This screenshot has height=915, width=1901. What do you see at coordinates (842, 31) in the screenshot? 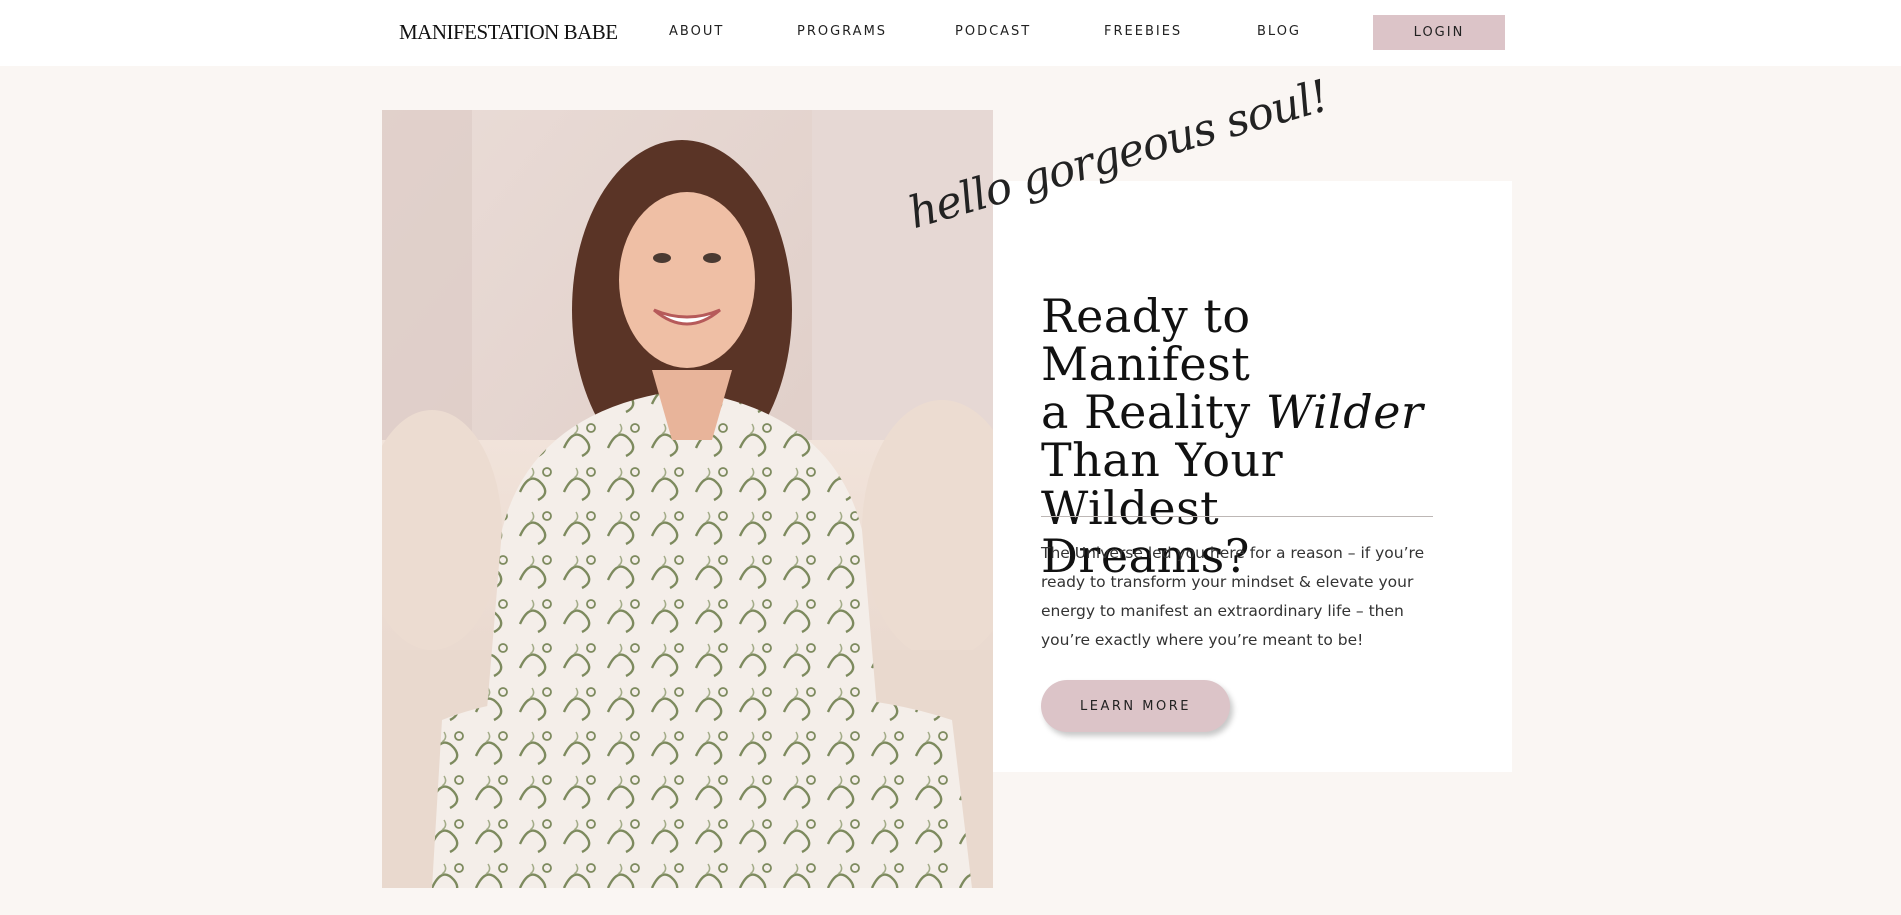
I see `nav-item-programs: PROGRAMS` at bounding box center [842, 31].